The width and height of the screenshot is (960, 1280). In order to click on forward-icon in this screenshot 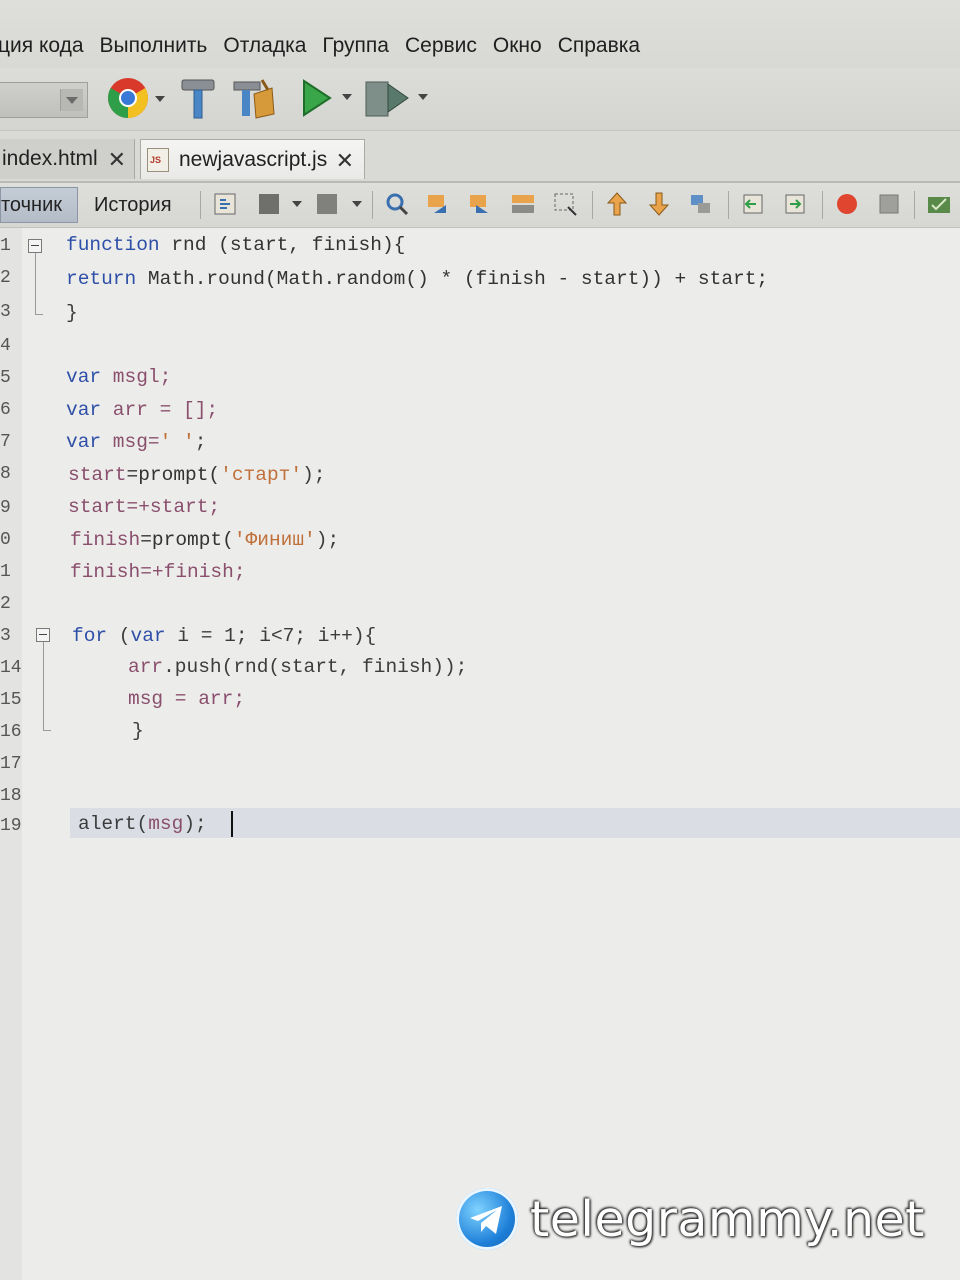, I will do `click(327, 204)`.